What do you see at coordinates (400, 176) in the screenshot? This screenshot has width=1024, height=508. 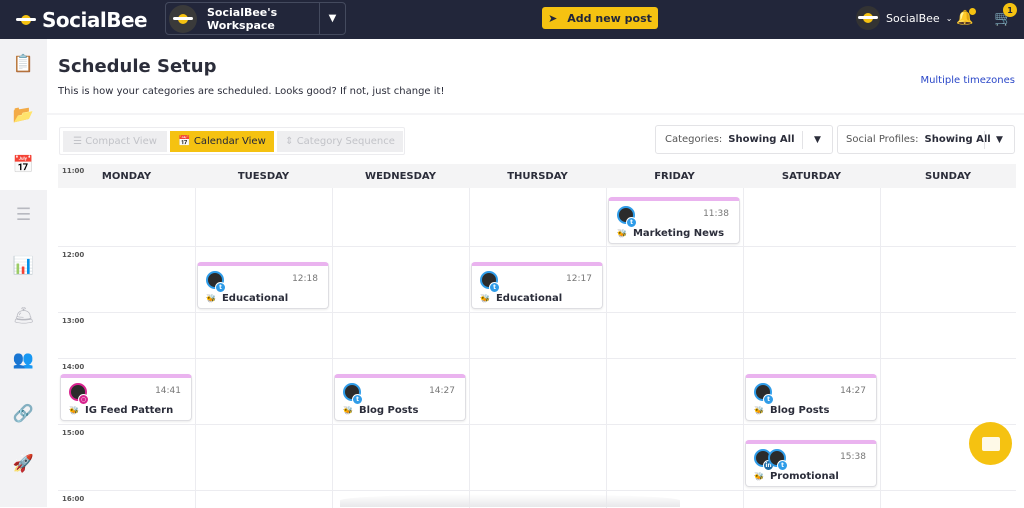 I see `day-header: WEDNESDAY` at bounding box center [400, 176].